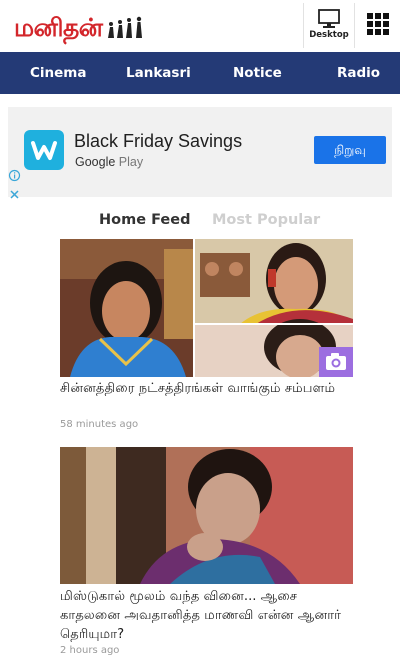 Image resolution: width=400 pixels, height=658 pixels. What do you see at coordinates (257, 73) in the screenshot?
I see `nav-item-notice: Notice` at bounding box center [257, 73].